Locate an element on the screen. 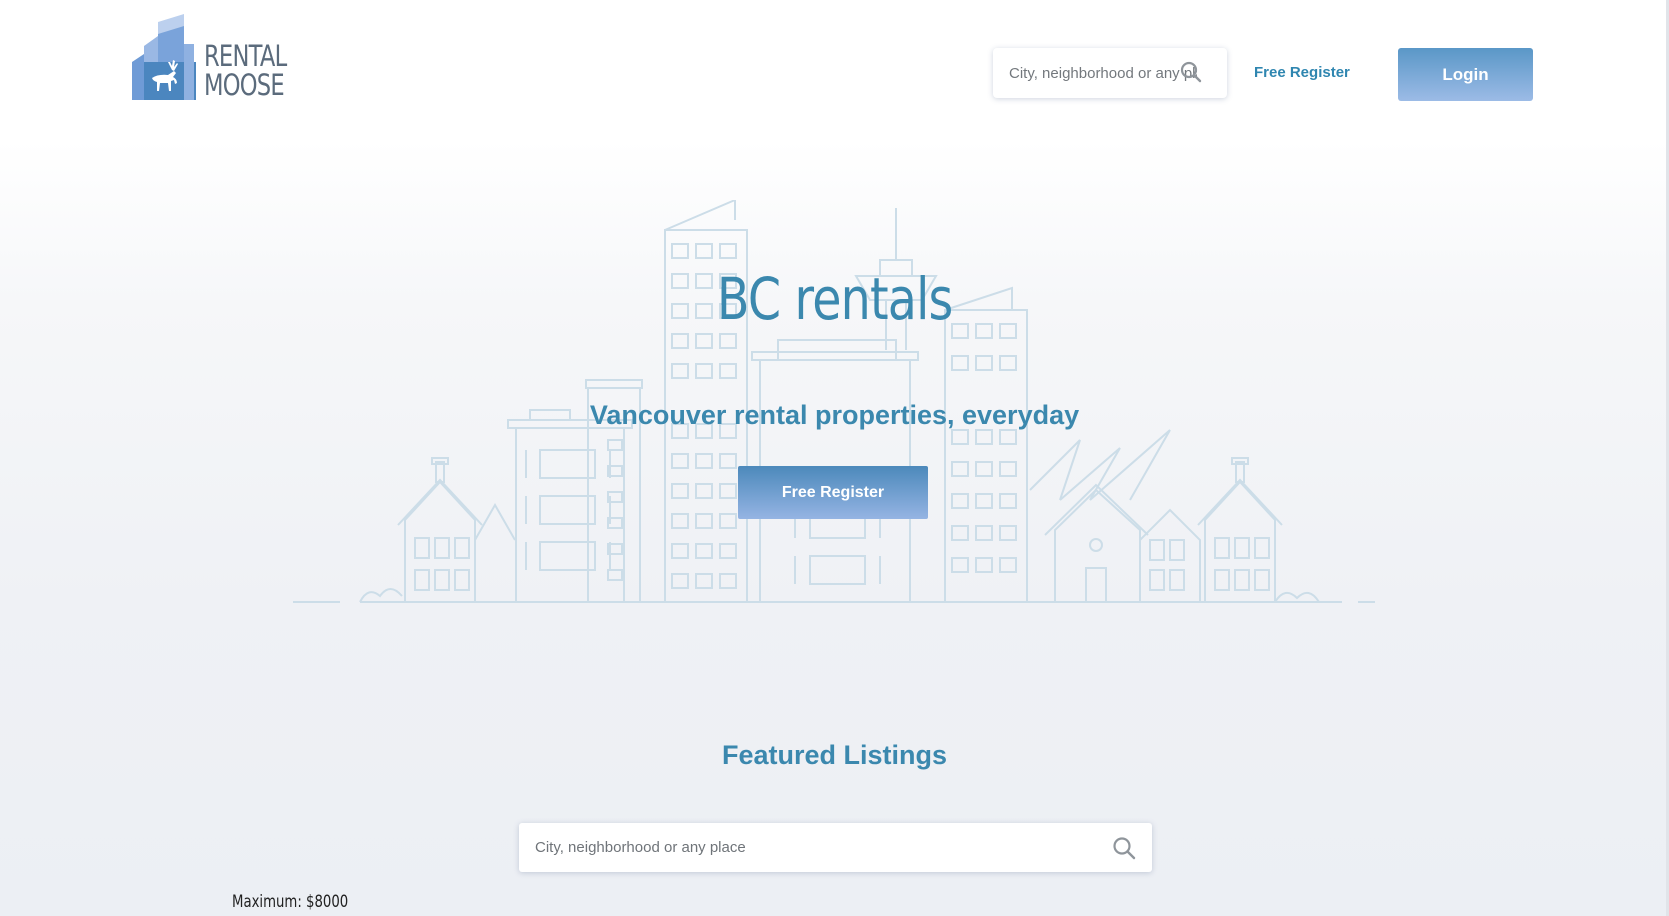  brand-wordmark: RENTAL MOOSE is located at coordinates (245, 70).